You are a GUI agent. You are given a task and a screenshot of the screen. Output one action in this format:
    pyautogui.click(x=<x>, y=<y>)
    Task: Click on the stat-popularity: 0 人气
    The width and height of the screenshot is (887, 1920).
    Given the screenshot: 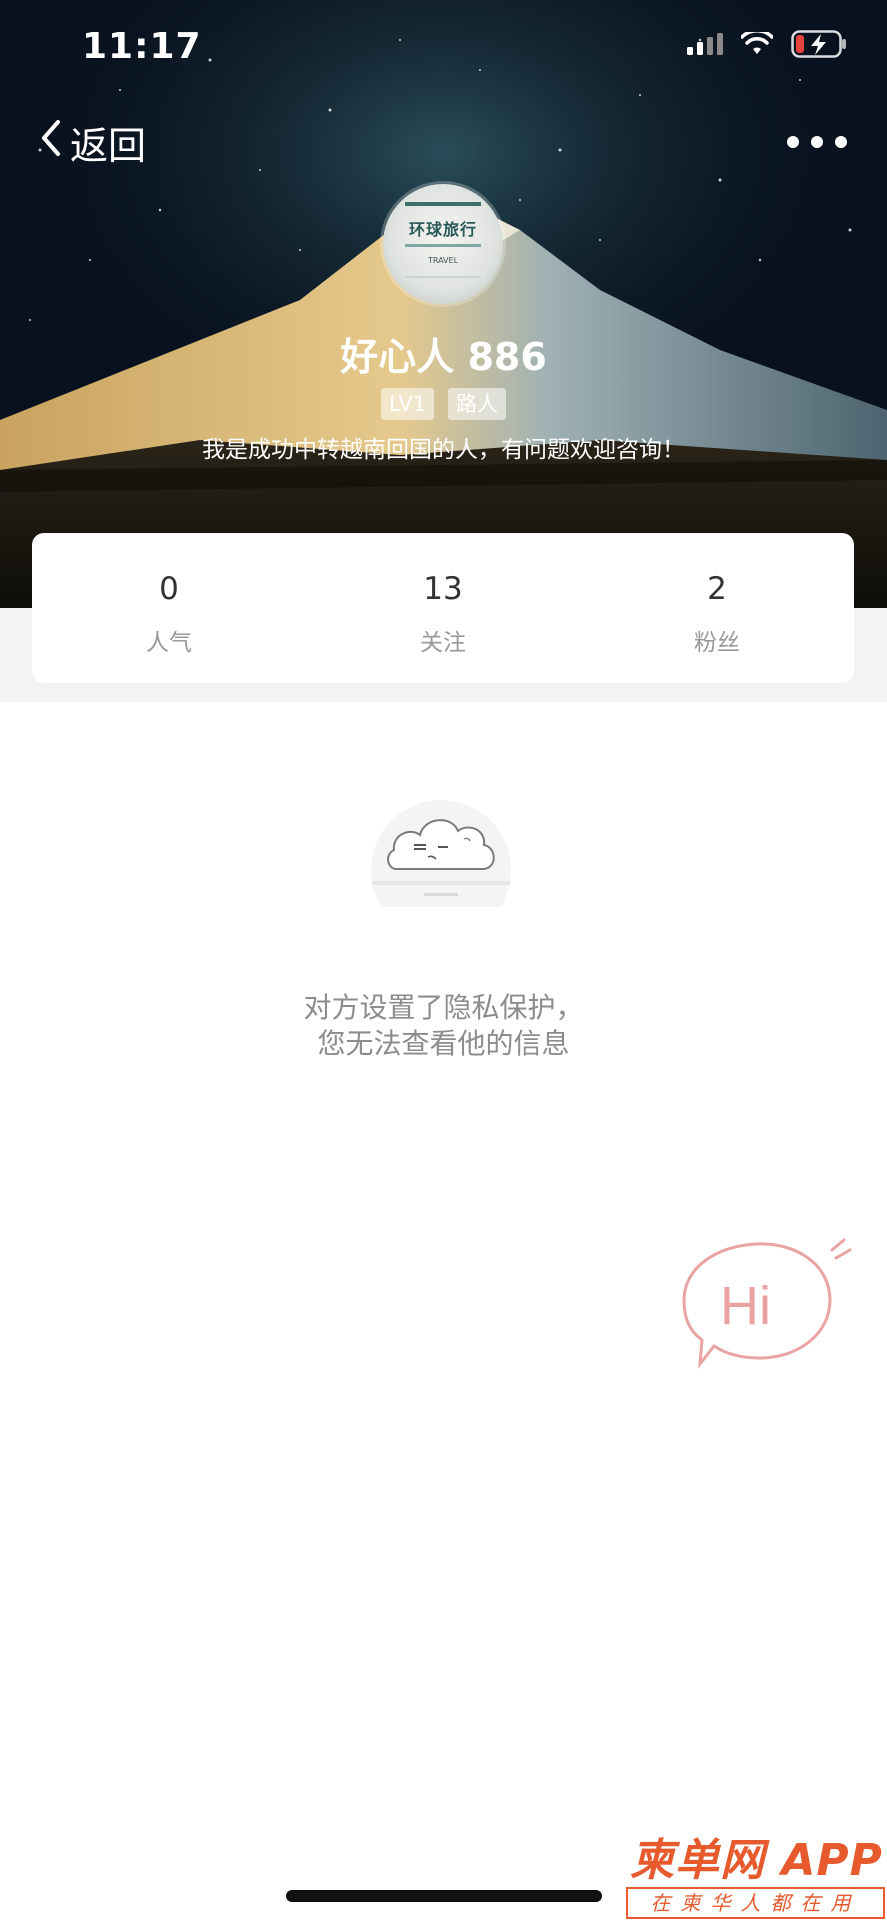 What is the action you would take?
    pyautogui.click(x=169, y=608)
    